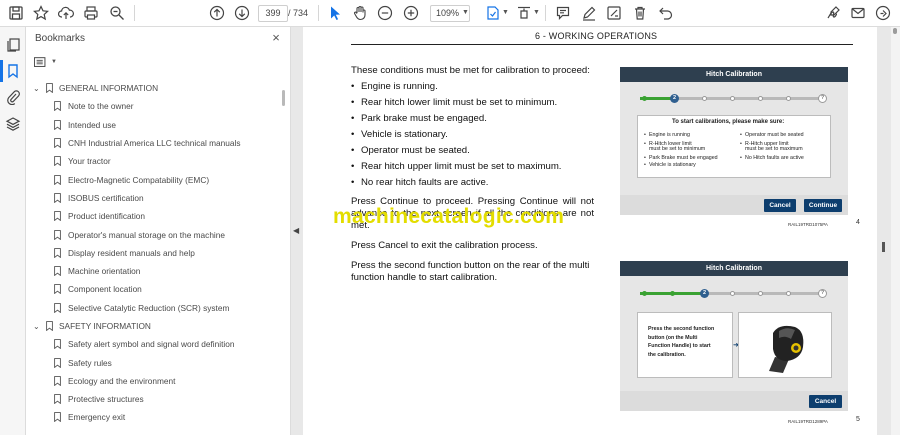  Describe the element at coordinates (97, 417) in the screenshot. I see `bookmark-label: Emergency exit` at that location.